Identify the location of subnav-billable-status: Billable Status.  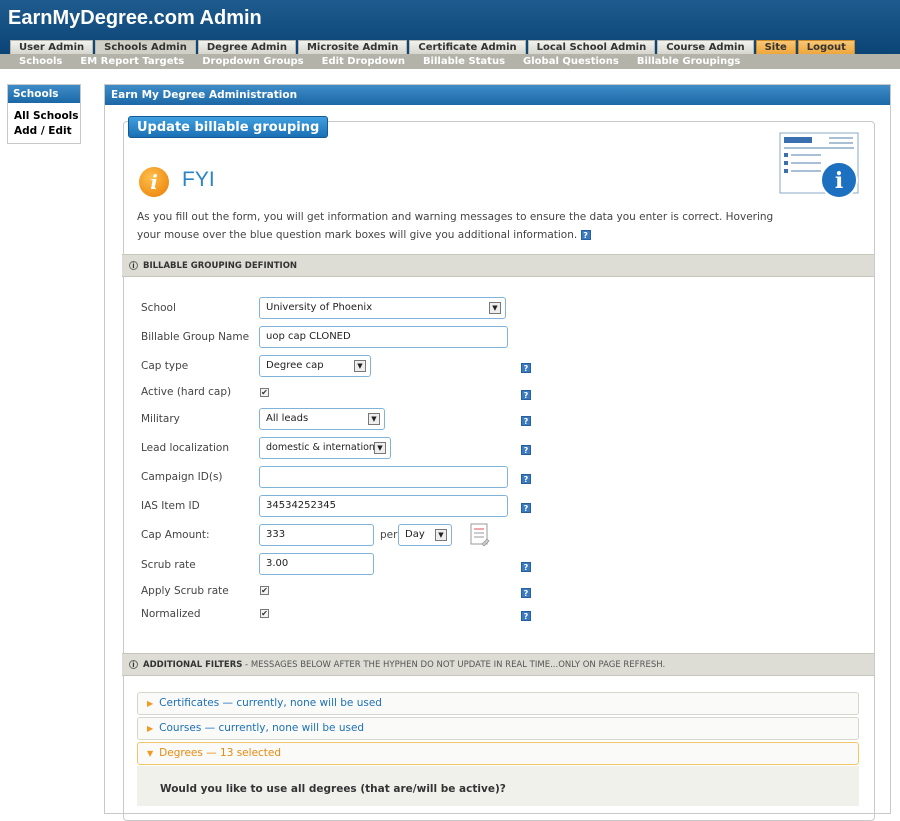
(464, 61).